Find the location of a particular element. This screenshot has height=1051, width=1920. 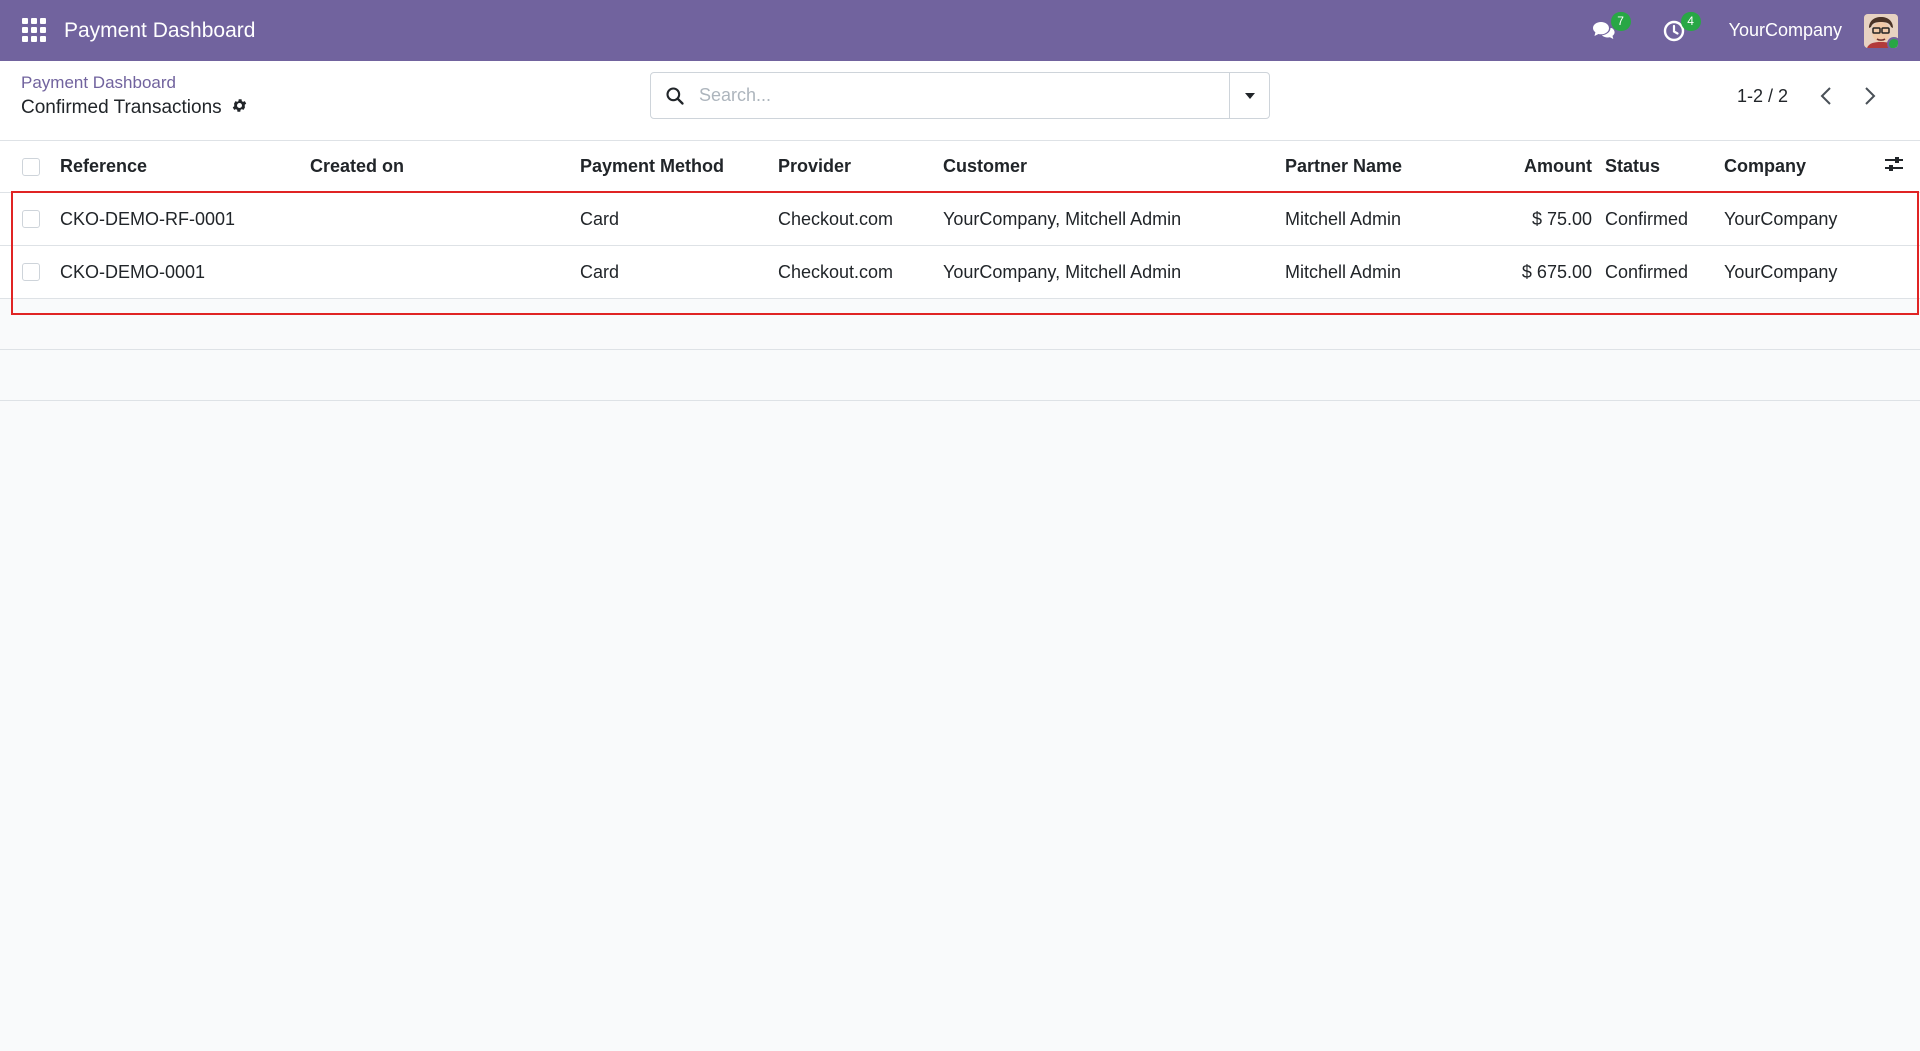

activities-button: 4 is located at coordinates (1680, 28).